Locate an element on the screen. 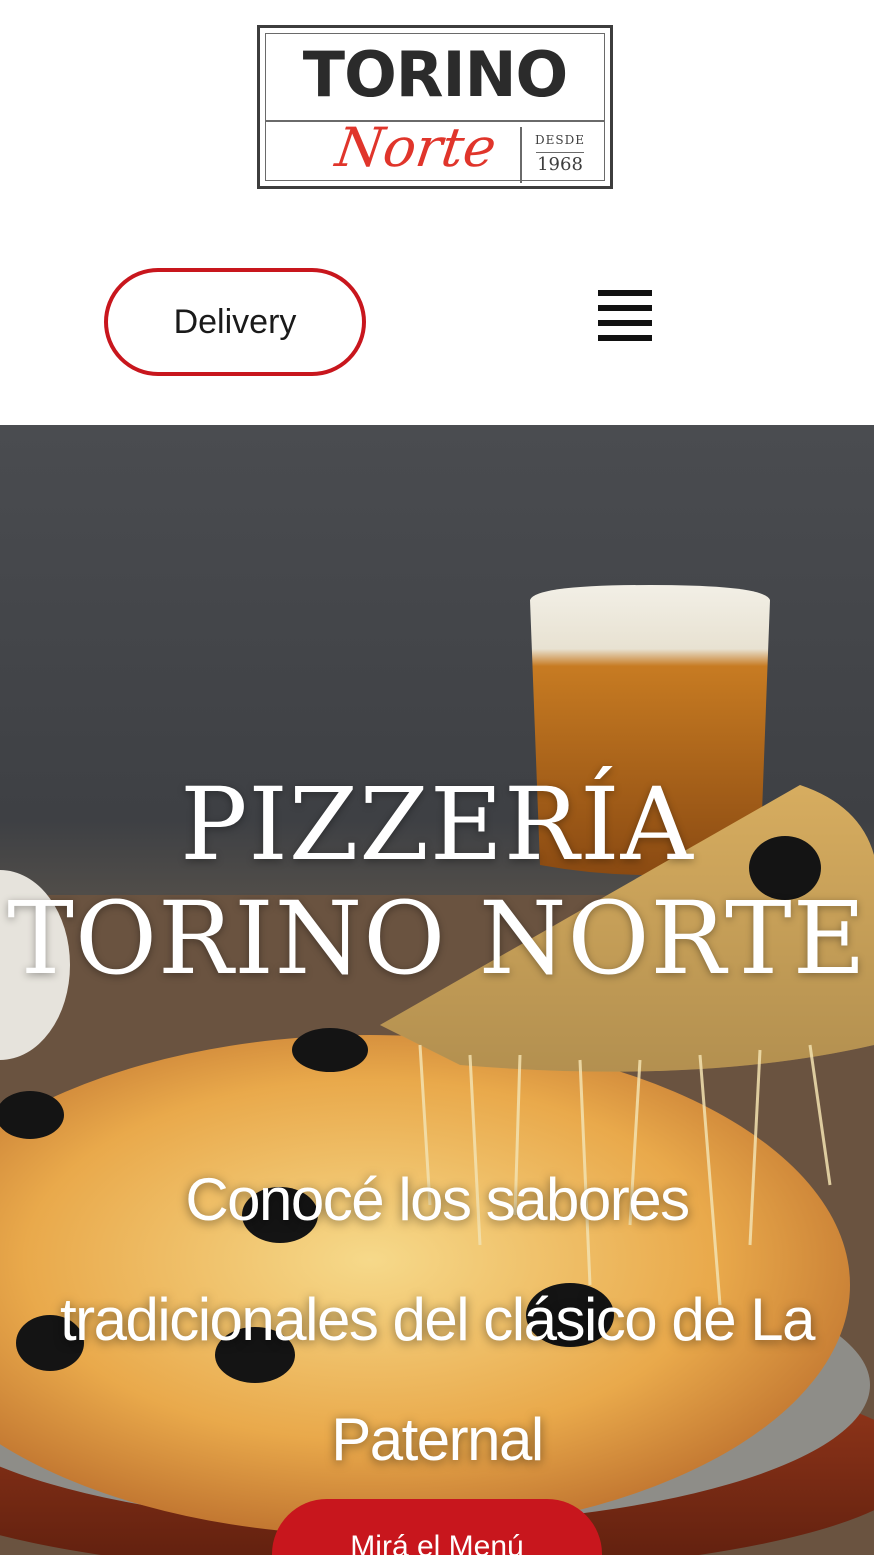  view-menu-button: Mirá el Menú is located at coordinates (437, 1527).